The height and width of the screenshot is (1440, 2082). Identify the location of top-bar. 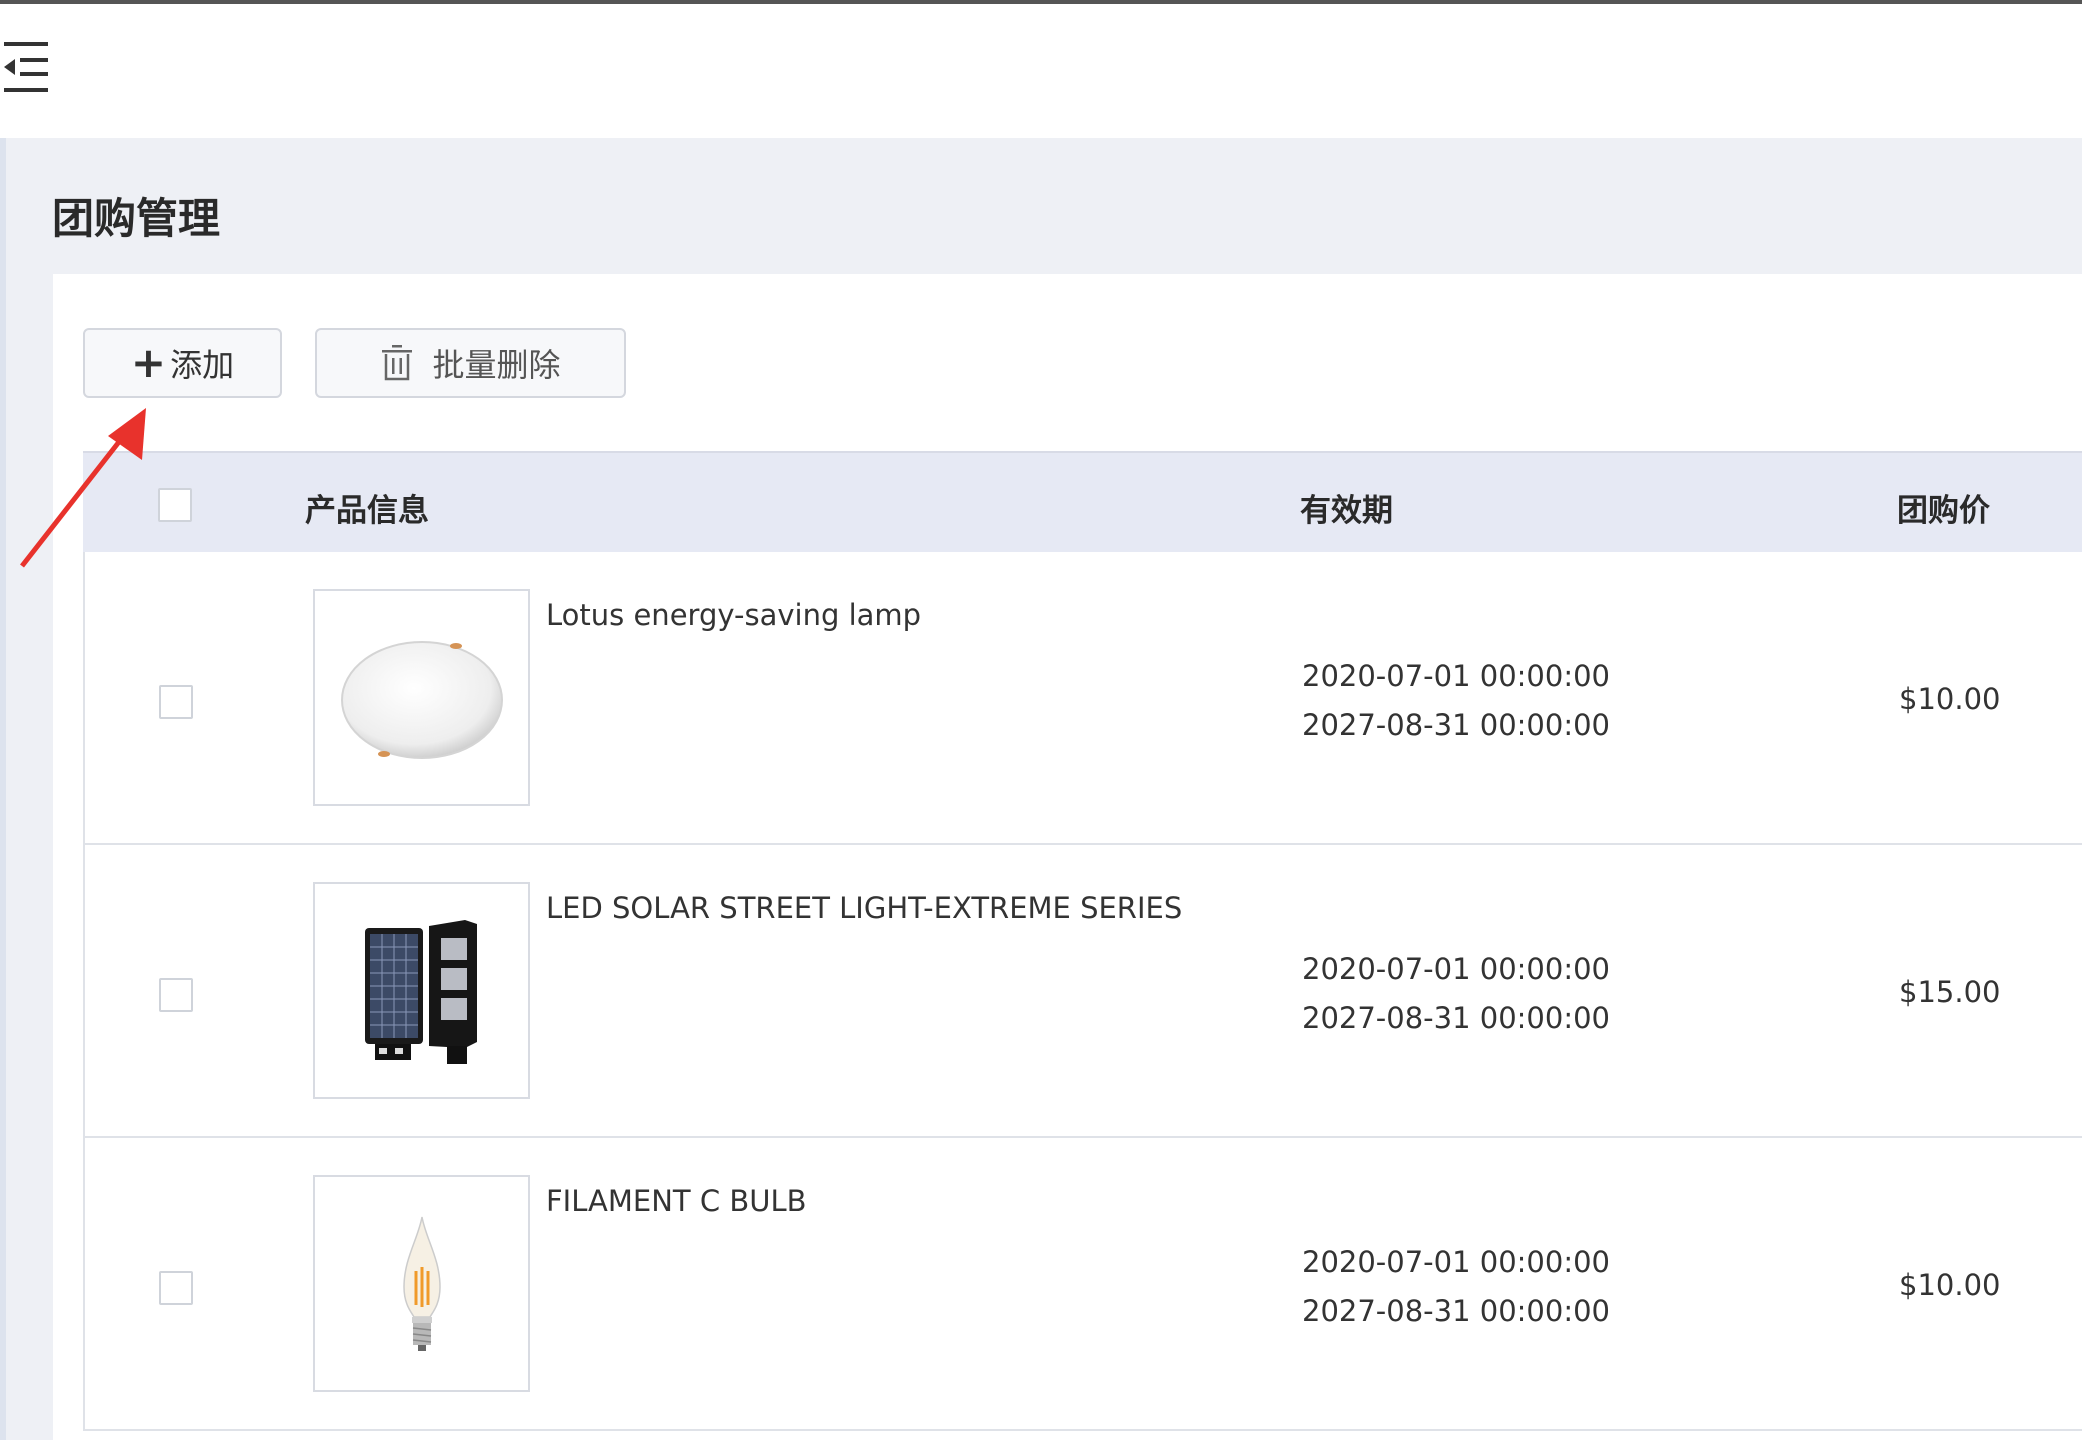
(1041, 71).